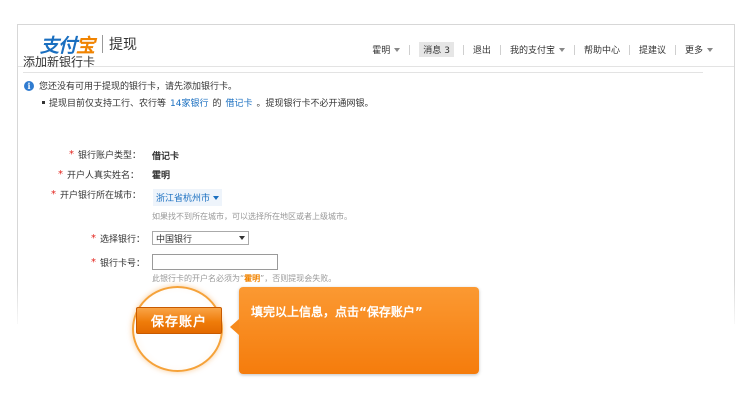 Image resolution: width=750 pixels, height=398 pixels. I want to click on debit-card-link: 借记卡, so click(238, 102).